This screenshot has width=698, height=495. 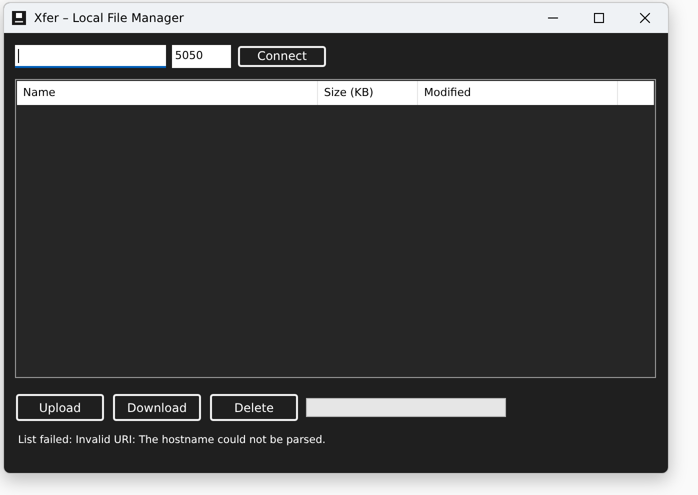 I want to click on close-icon, so click(x=645, y=18).